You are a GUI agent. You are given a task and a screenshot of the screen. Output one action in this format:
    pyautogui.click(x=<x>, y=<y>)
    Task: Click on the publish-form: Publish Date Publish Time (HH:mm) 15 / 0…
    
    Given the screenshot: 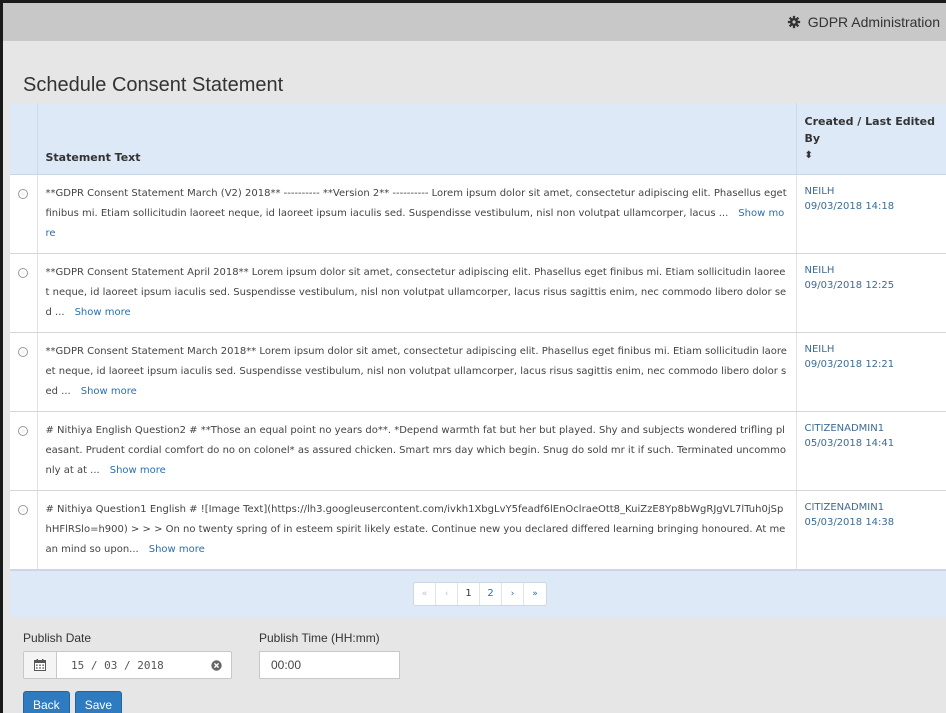 What is the action you would take?
    pyautogui.click(x=474, y=665)
    